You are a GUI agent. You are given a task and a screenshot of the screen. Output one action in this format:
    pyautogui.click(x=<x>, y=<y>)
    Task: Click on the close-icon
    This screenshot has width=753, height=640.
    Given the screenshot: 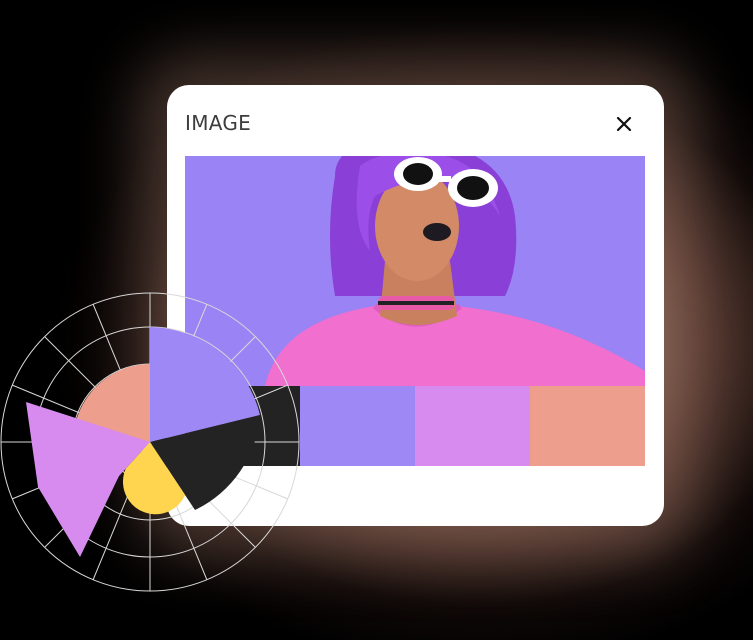 What is the action you would take?
    pyautogui.click(x=624, y=124)
    